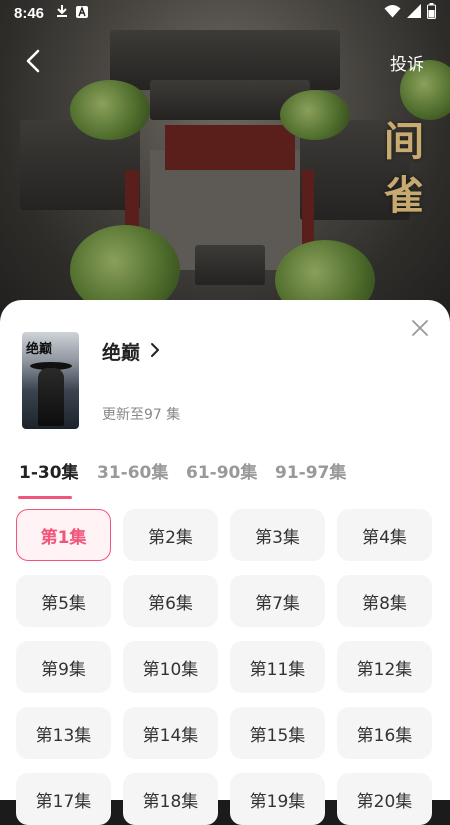 The image size is (450, 825). I want to click on episode-button: 第7集, so click(277, 601).